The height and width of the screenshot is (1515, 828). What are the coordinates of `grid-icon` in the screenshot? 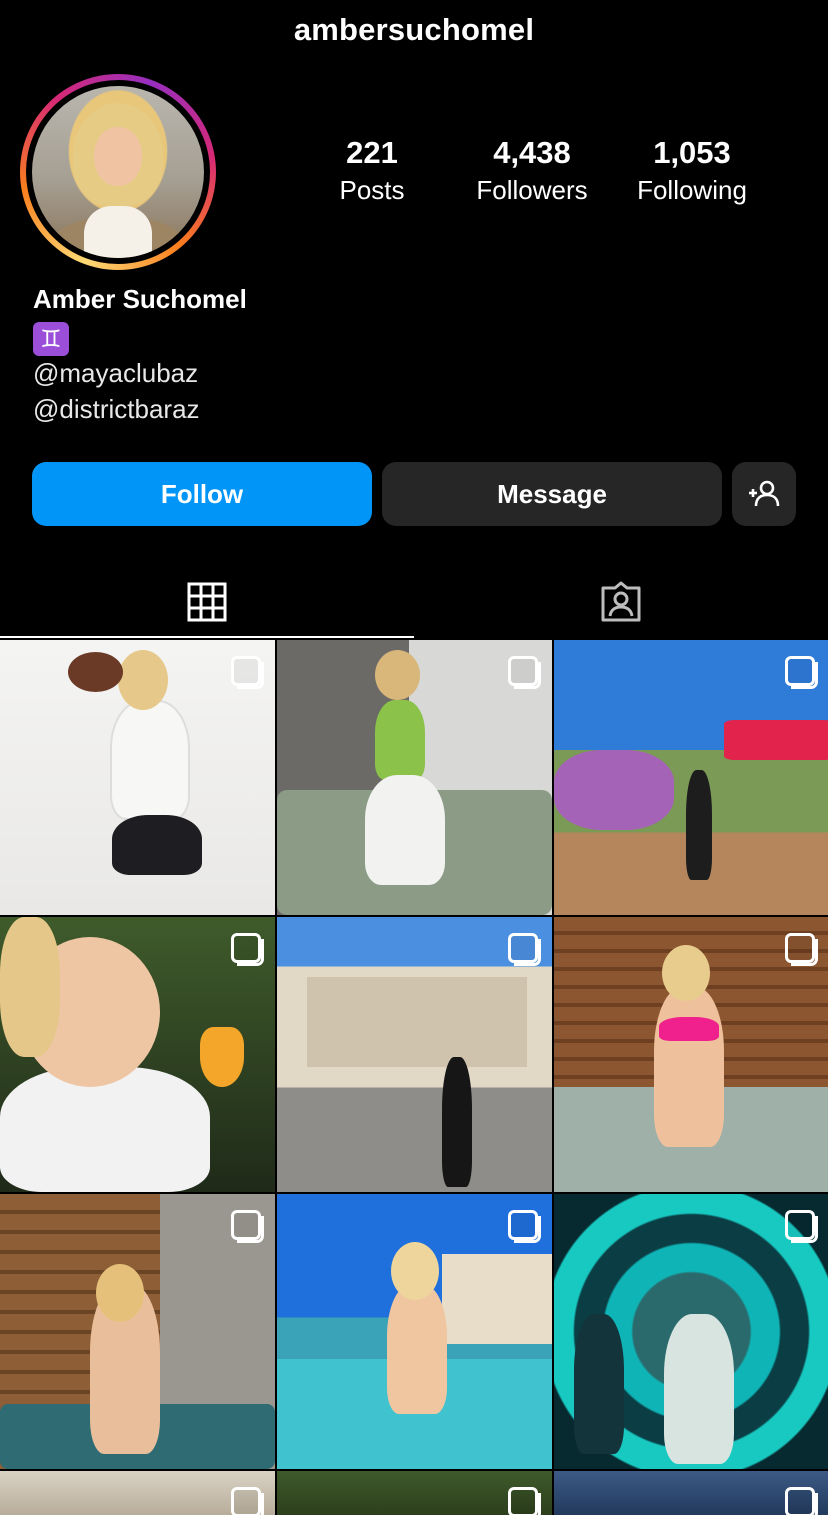 It's located at (207, 602).